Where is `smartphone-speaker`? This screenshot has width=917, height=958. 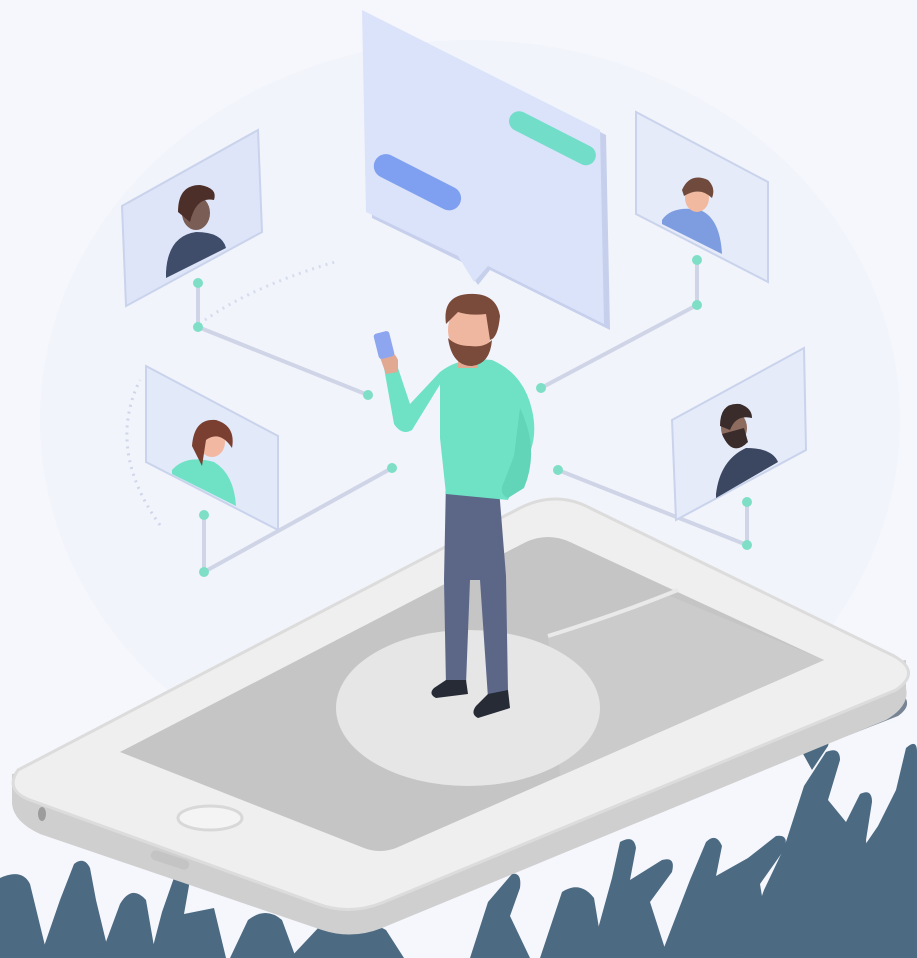
smartphone-speaker is located at coordinates (42, 814).